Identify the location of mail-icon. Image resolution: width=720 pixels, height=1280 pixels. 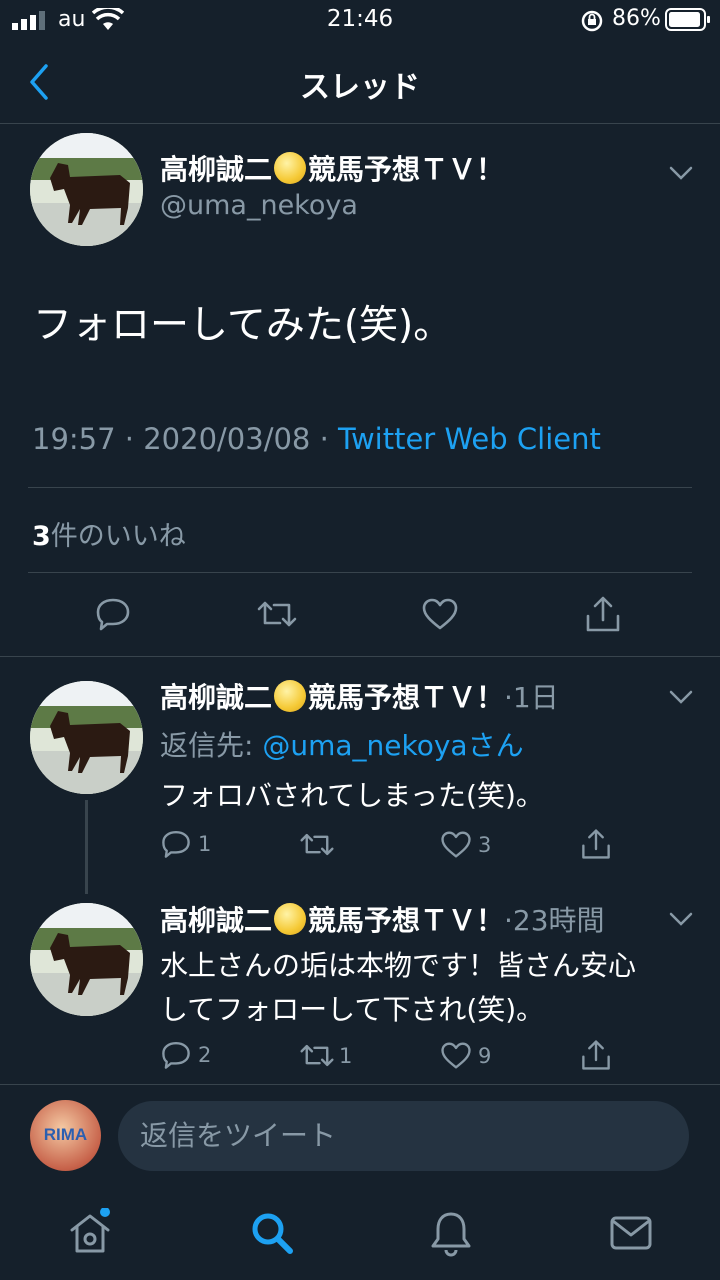
(631, 1233).